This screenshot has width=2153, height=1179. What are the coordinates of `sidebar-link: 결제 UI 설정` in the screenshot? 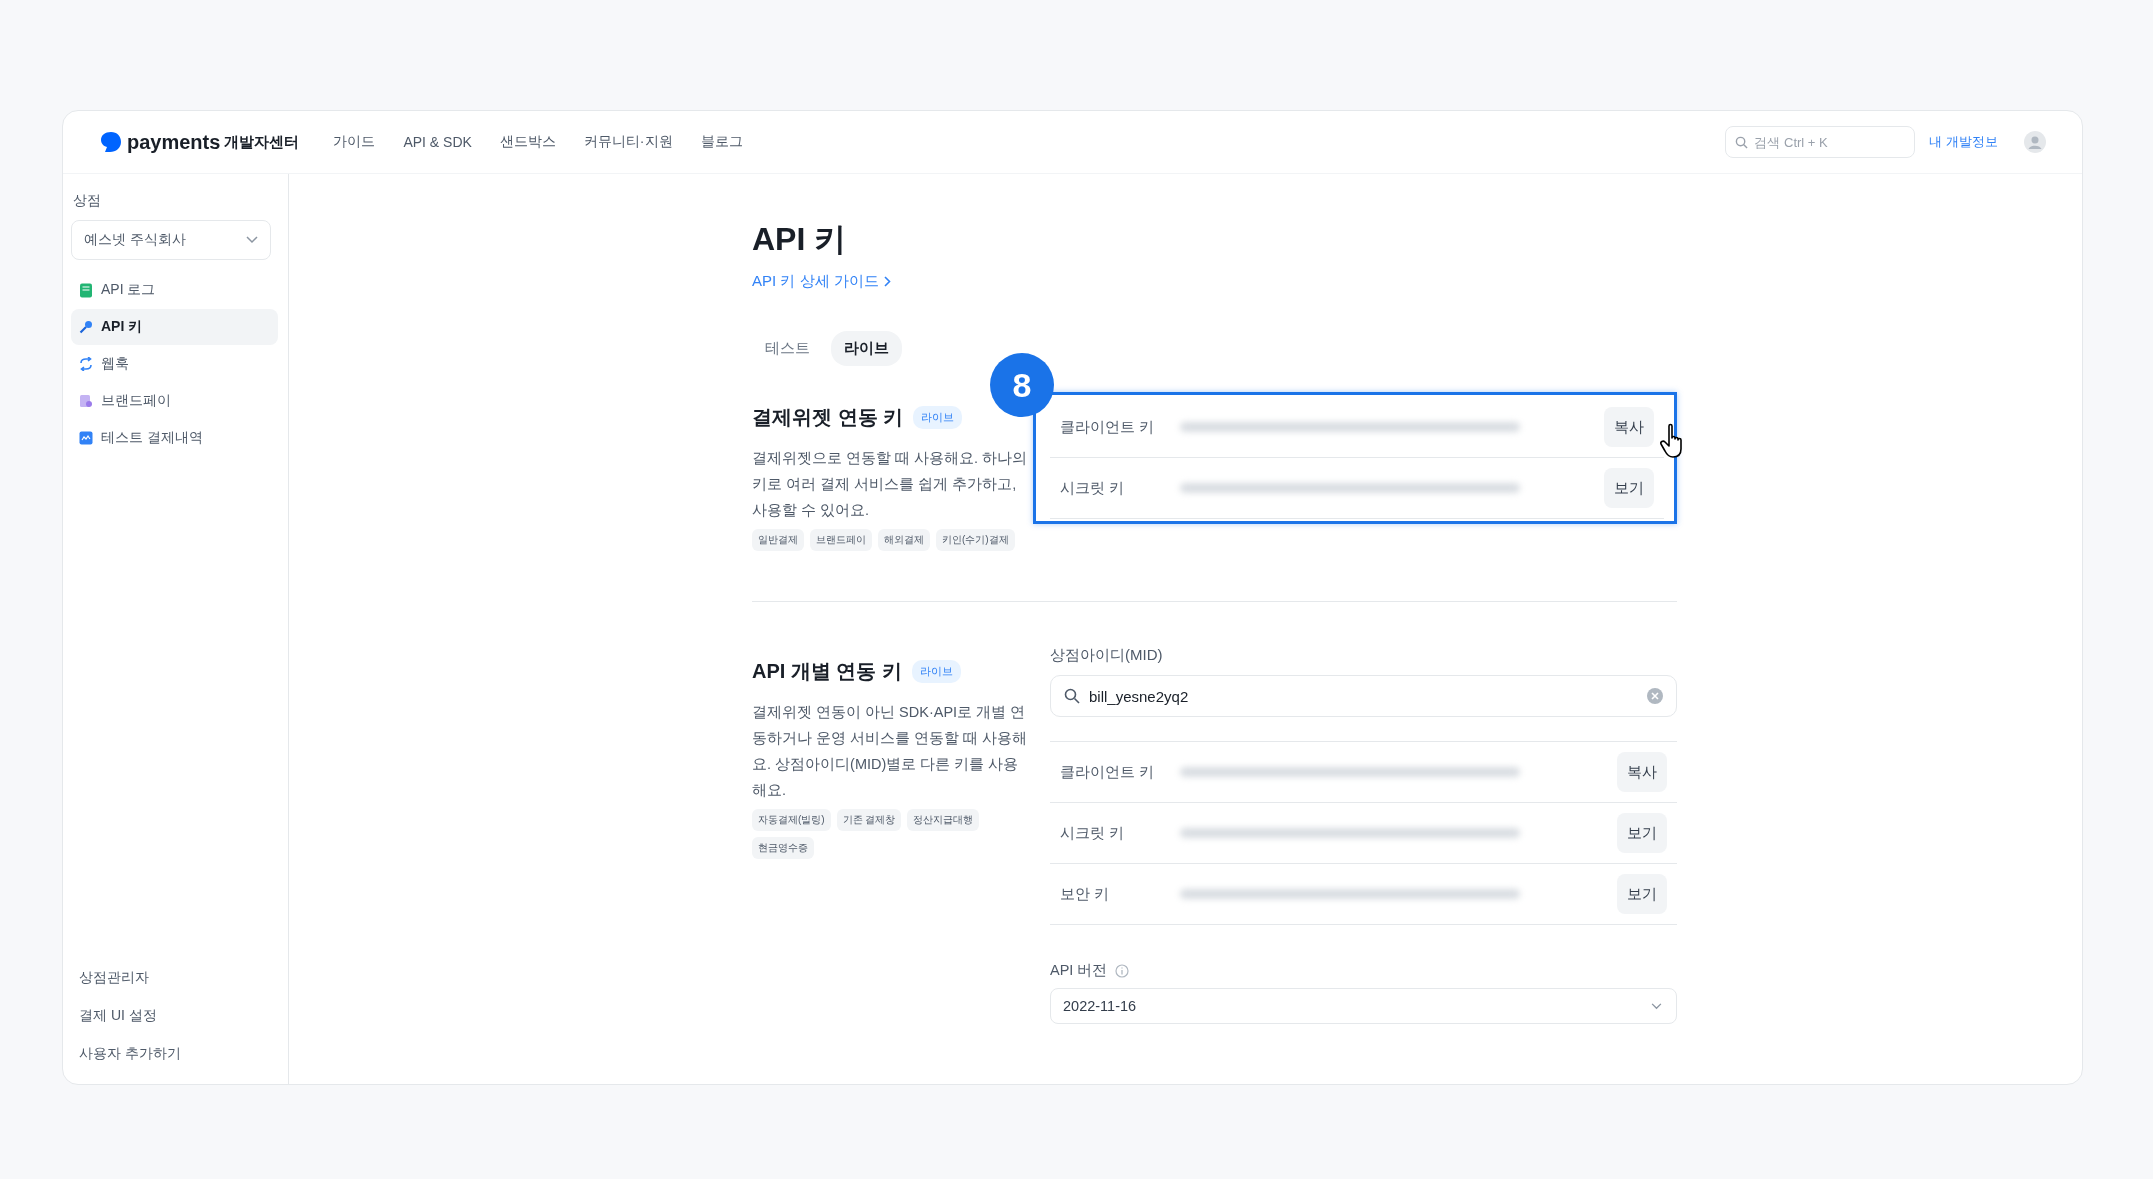 It's located at (174, 1015).